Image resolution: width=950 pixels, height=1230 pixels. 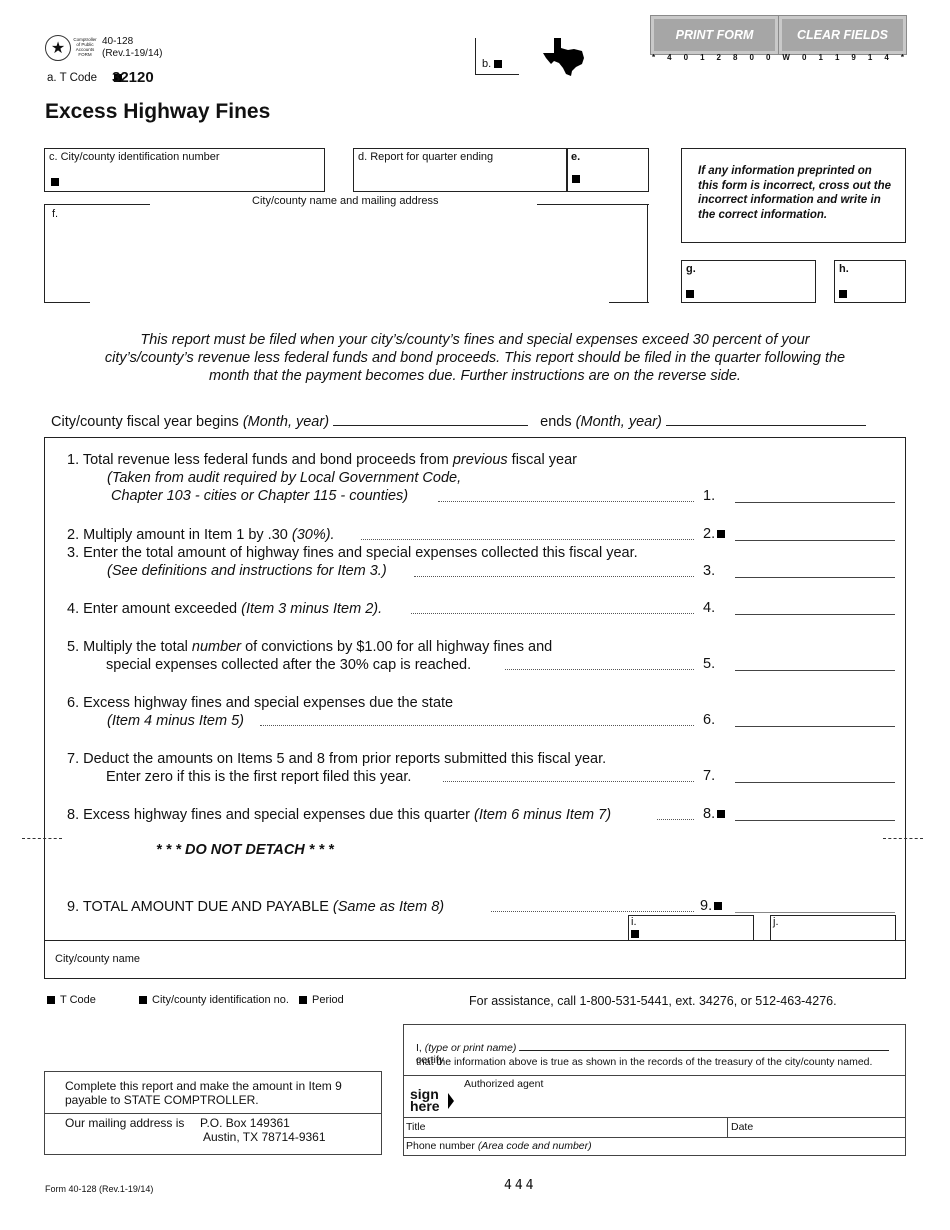 What do you see at coordinates (99, 1189) in the screenshot?
I see `footer-form-number: Form 40-128 (Rev.1-19/14)` at bounding box center [99, 1189].